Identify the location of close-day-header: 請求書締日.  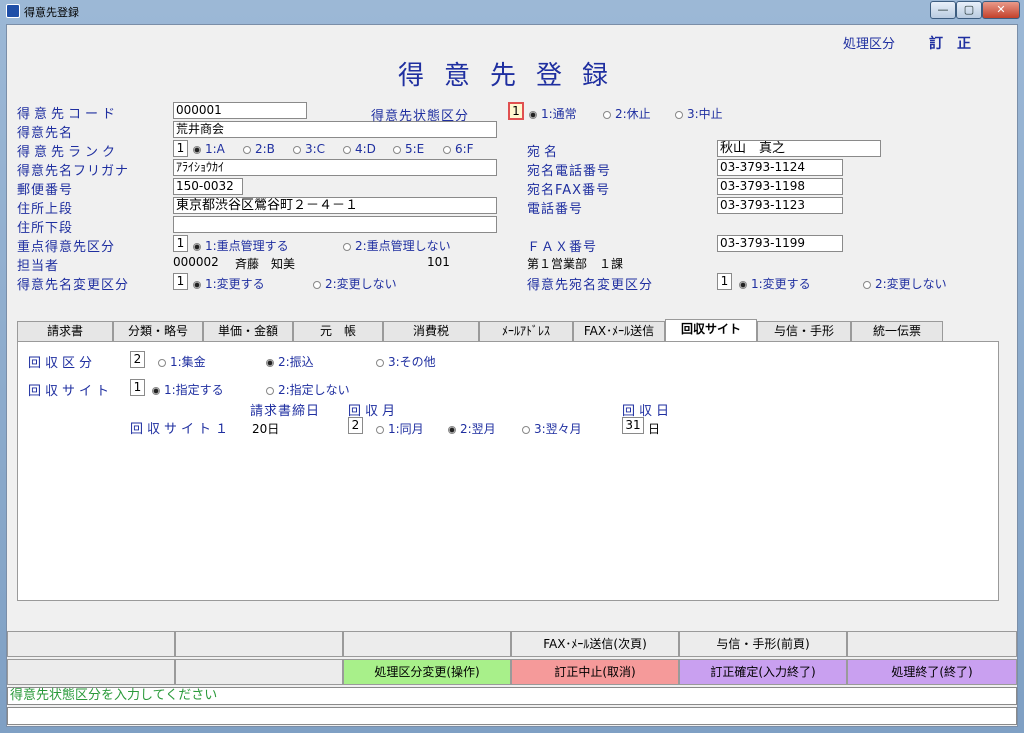
(285, 411).